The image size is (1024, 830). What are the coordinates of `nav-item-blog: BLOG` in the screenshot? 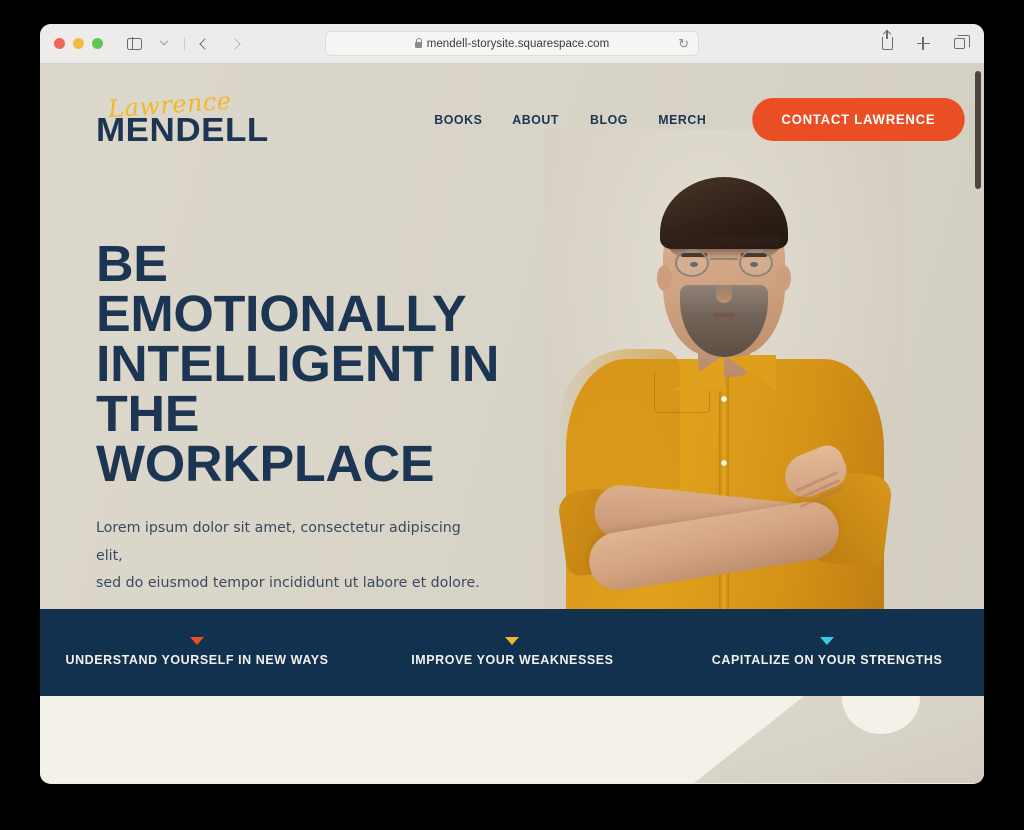 It's located at (609, 119).